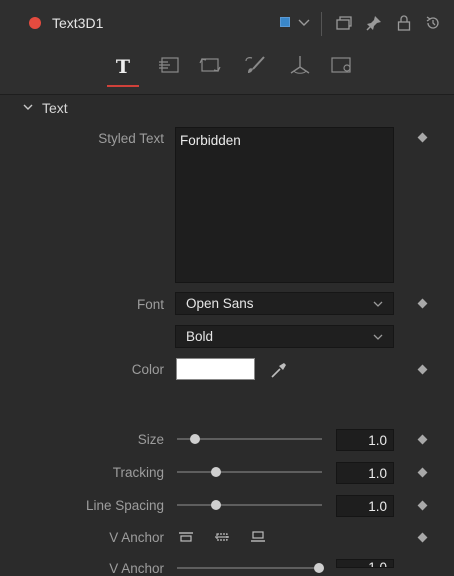 The image size is (454, 576). Describe the element at coordinates (150, 439) in the screenshot. I see `size-label: Size` at that location.